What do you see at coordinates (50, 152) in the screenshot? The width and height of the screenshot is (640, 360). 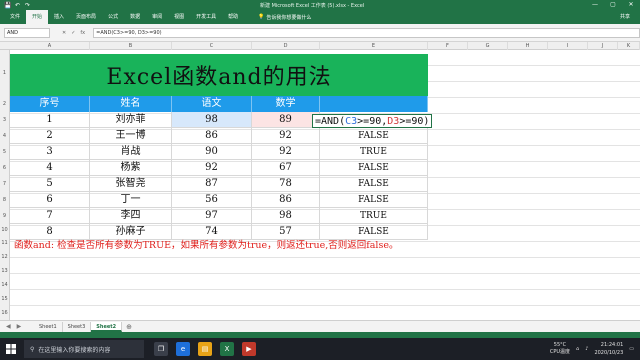 I see `table-cell-no: 3` at bounding box center [50, 152].